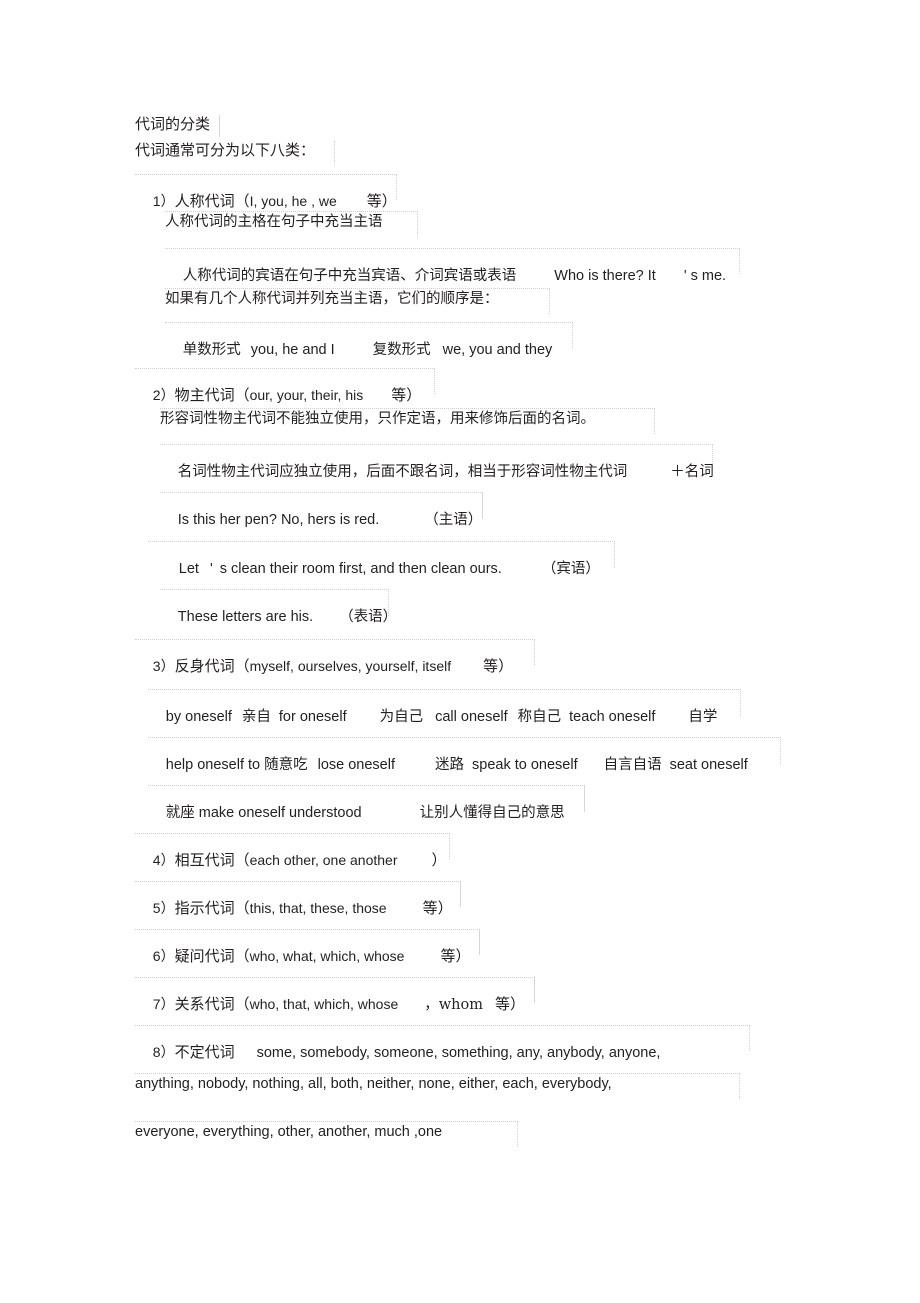 This screenshot has height=1303, width=920. What do you see at coordinates (705, 276) in the screenshot?
I see `rule-personal-object-example-tail: ' s me.` at bounding box center [705, 276].